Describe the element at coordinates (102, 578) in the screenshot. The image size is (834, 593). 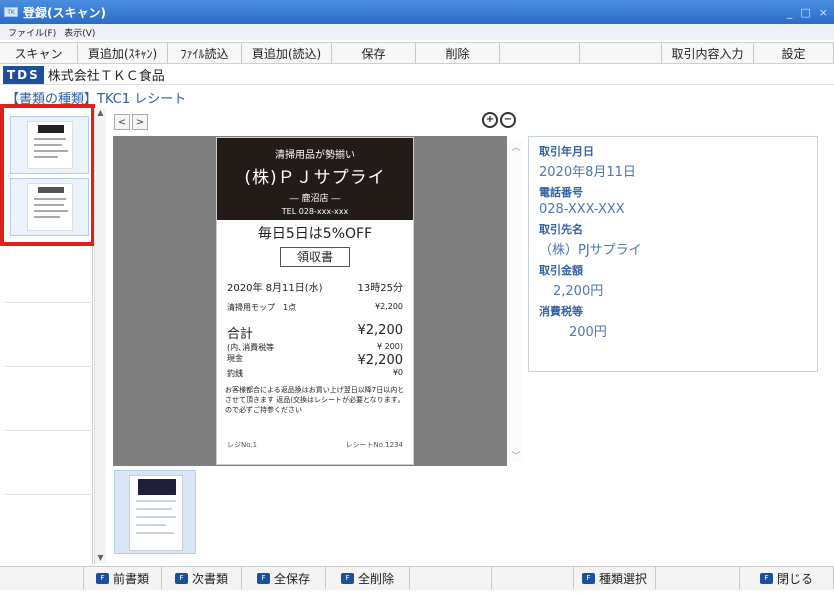
I see `f2-key-icon: F` at that location.